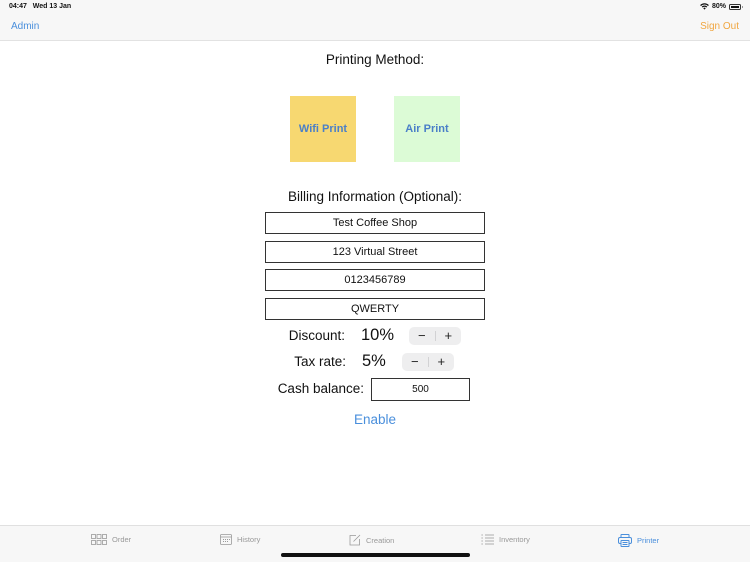 The width and height of the screenshot is (750, 562). Describe the element at coordinates (355, 540) in the screenshot. I see `edit-icon` at that location.